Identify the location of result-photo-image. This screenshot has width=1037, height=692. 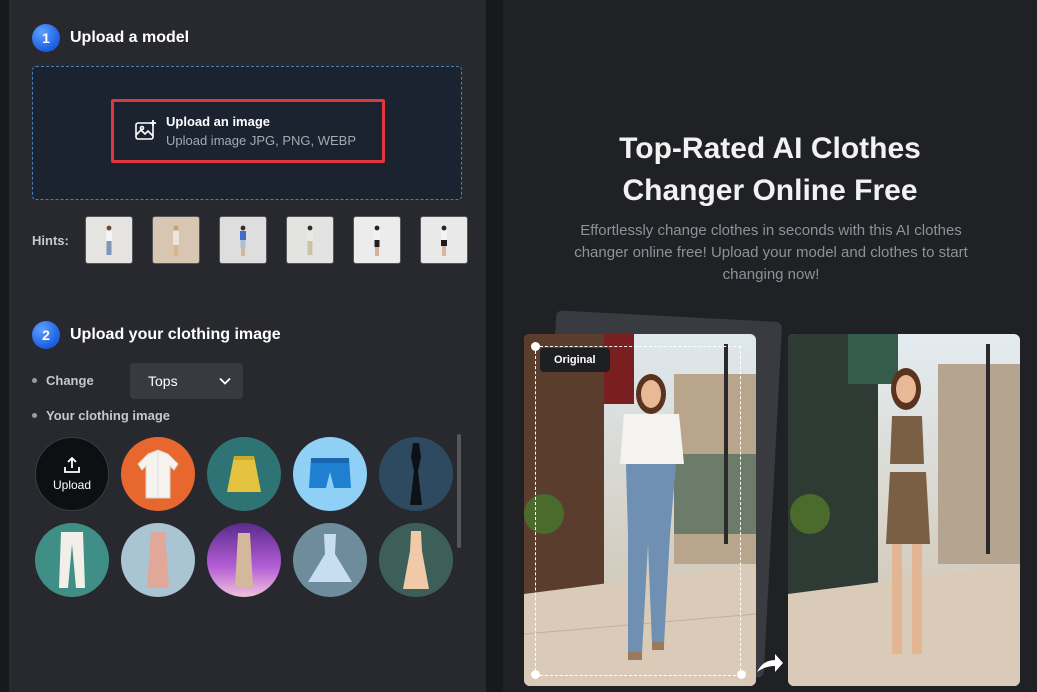
(904, 510).